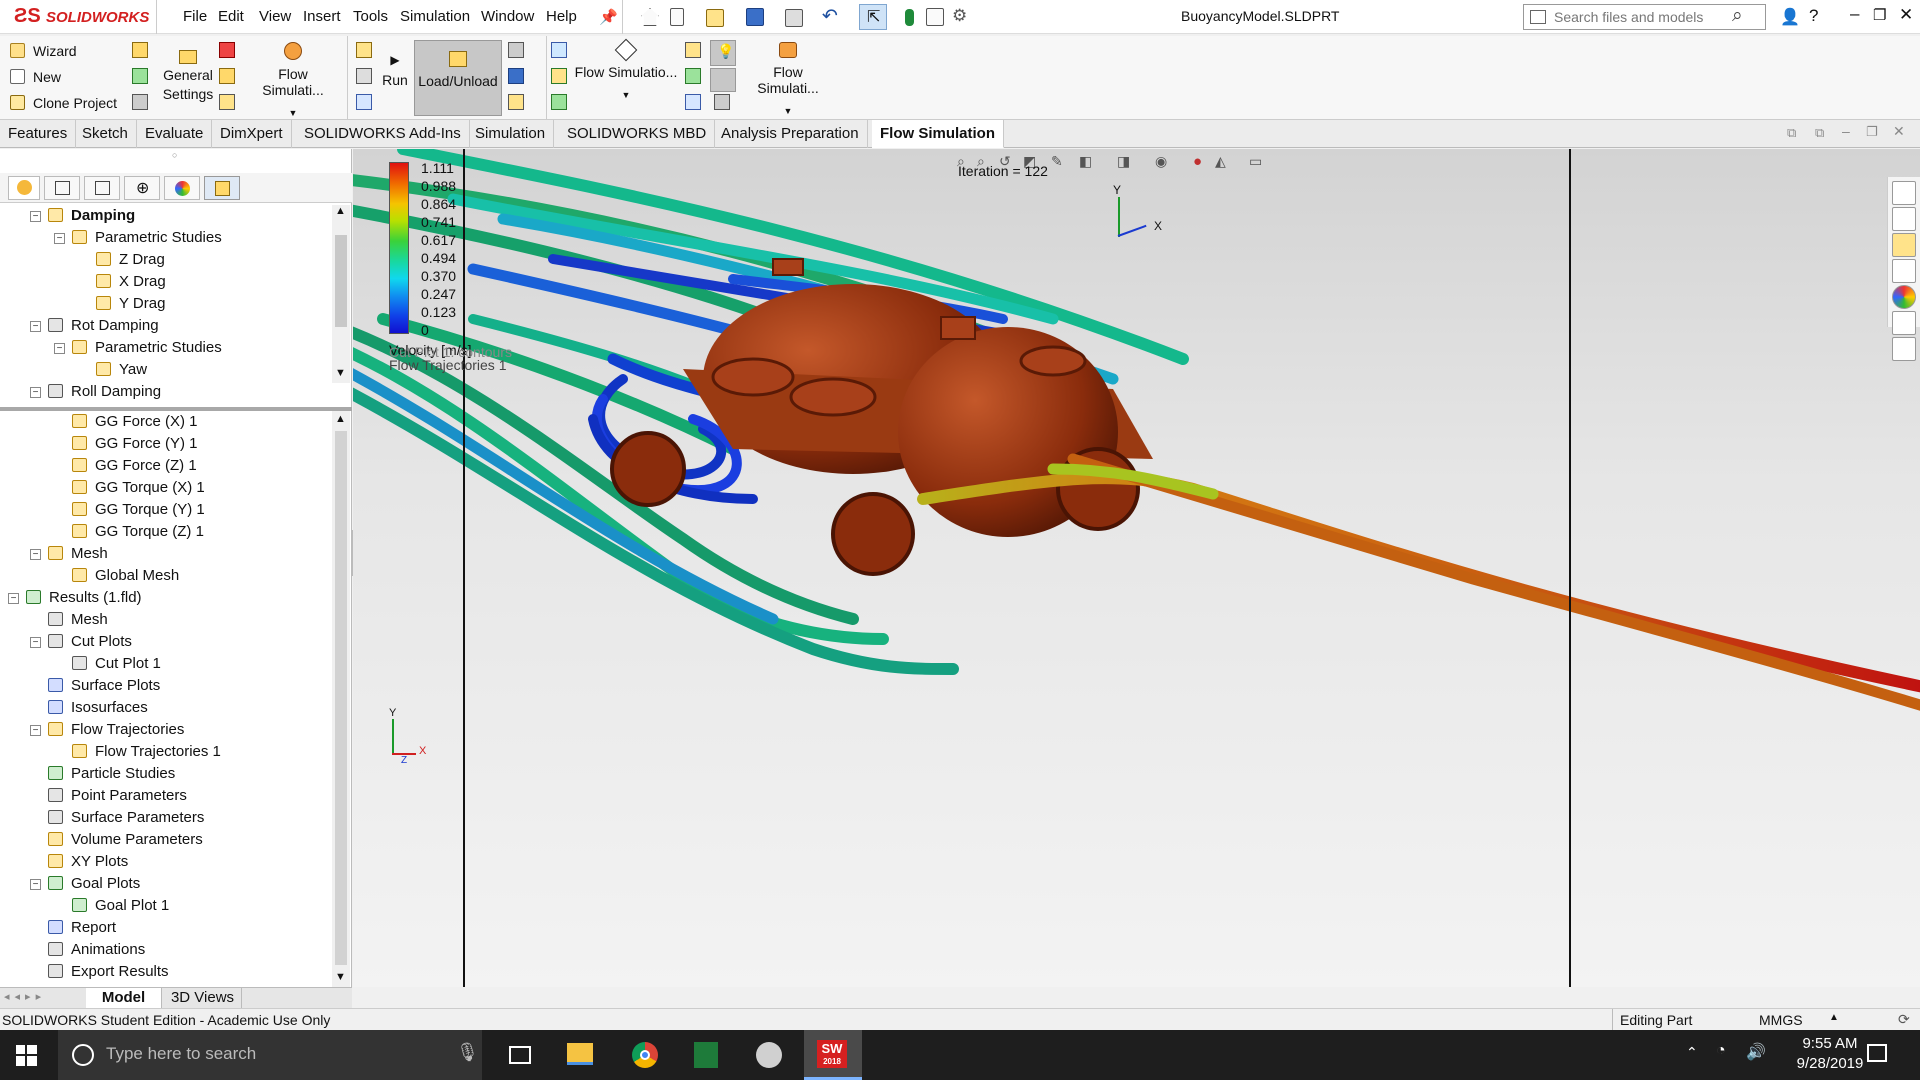 The height and width of the screenshot is (1080, 1920). What do you see at coordinates (755, 17) in the screenshot?
I see `save-icon` at bounding box center [755, 17].